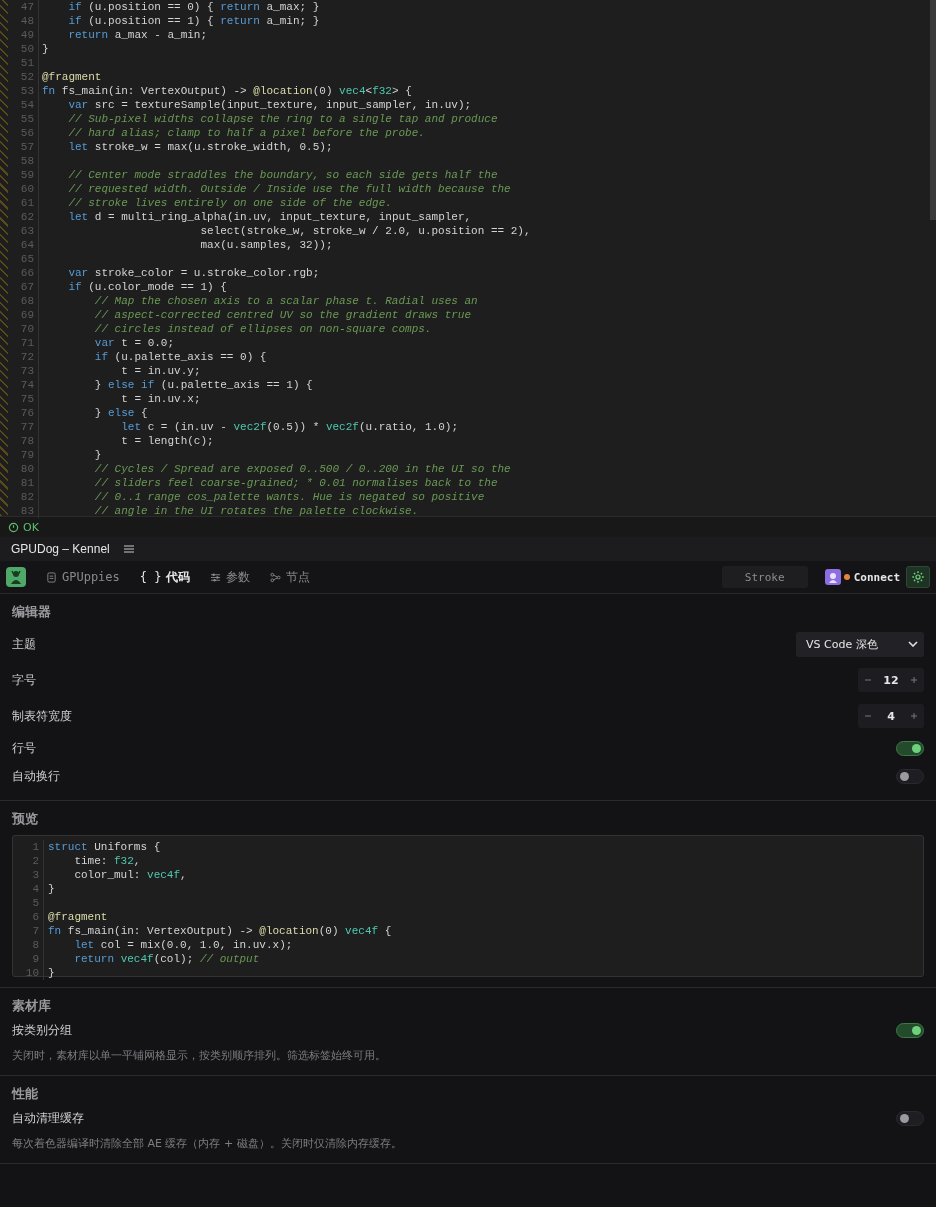 Image resolution: width=936 pixels, height=1207 pixels. Describe the element at coordinates (302, 469) in the screenshot. I see `code-line: // Cycles / Spread are exposed 0..500 / 0..200 in the UI so the` at that location.